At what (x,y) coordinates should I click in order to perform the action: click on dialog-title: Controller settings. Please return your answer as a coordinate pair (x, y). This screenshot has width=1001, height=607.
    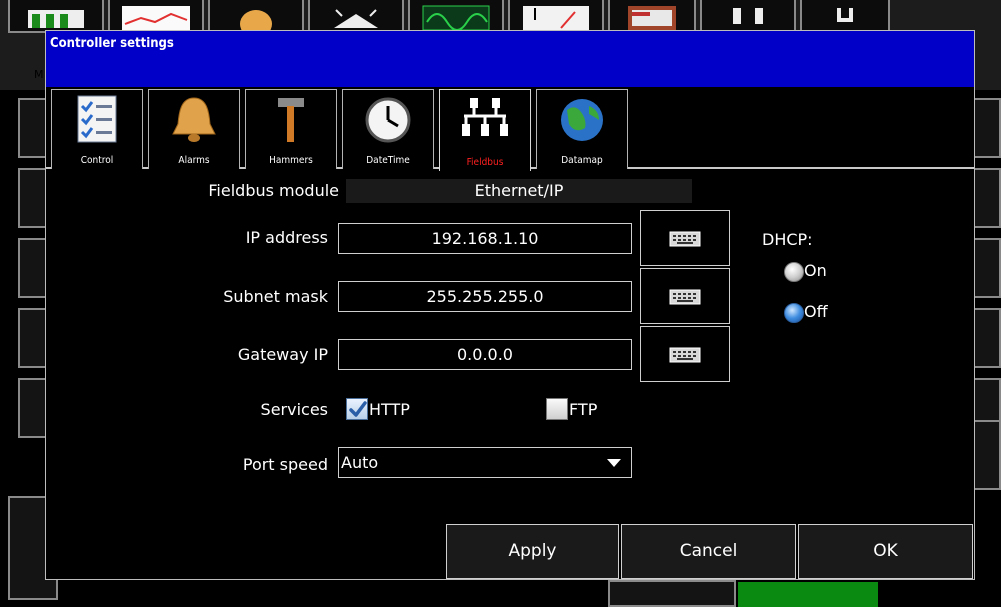
    Looking at the image, I should click on (112, 43).